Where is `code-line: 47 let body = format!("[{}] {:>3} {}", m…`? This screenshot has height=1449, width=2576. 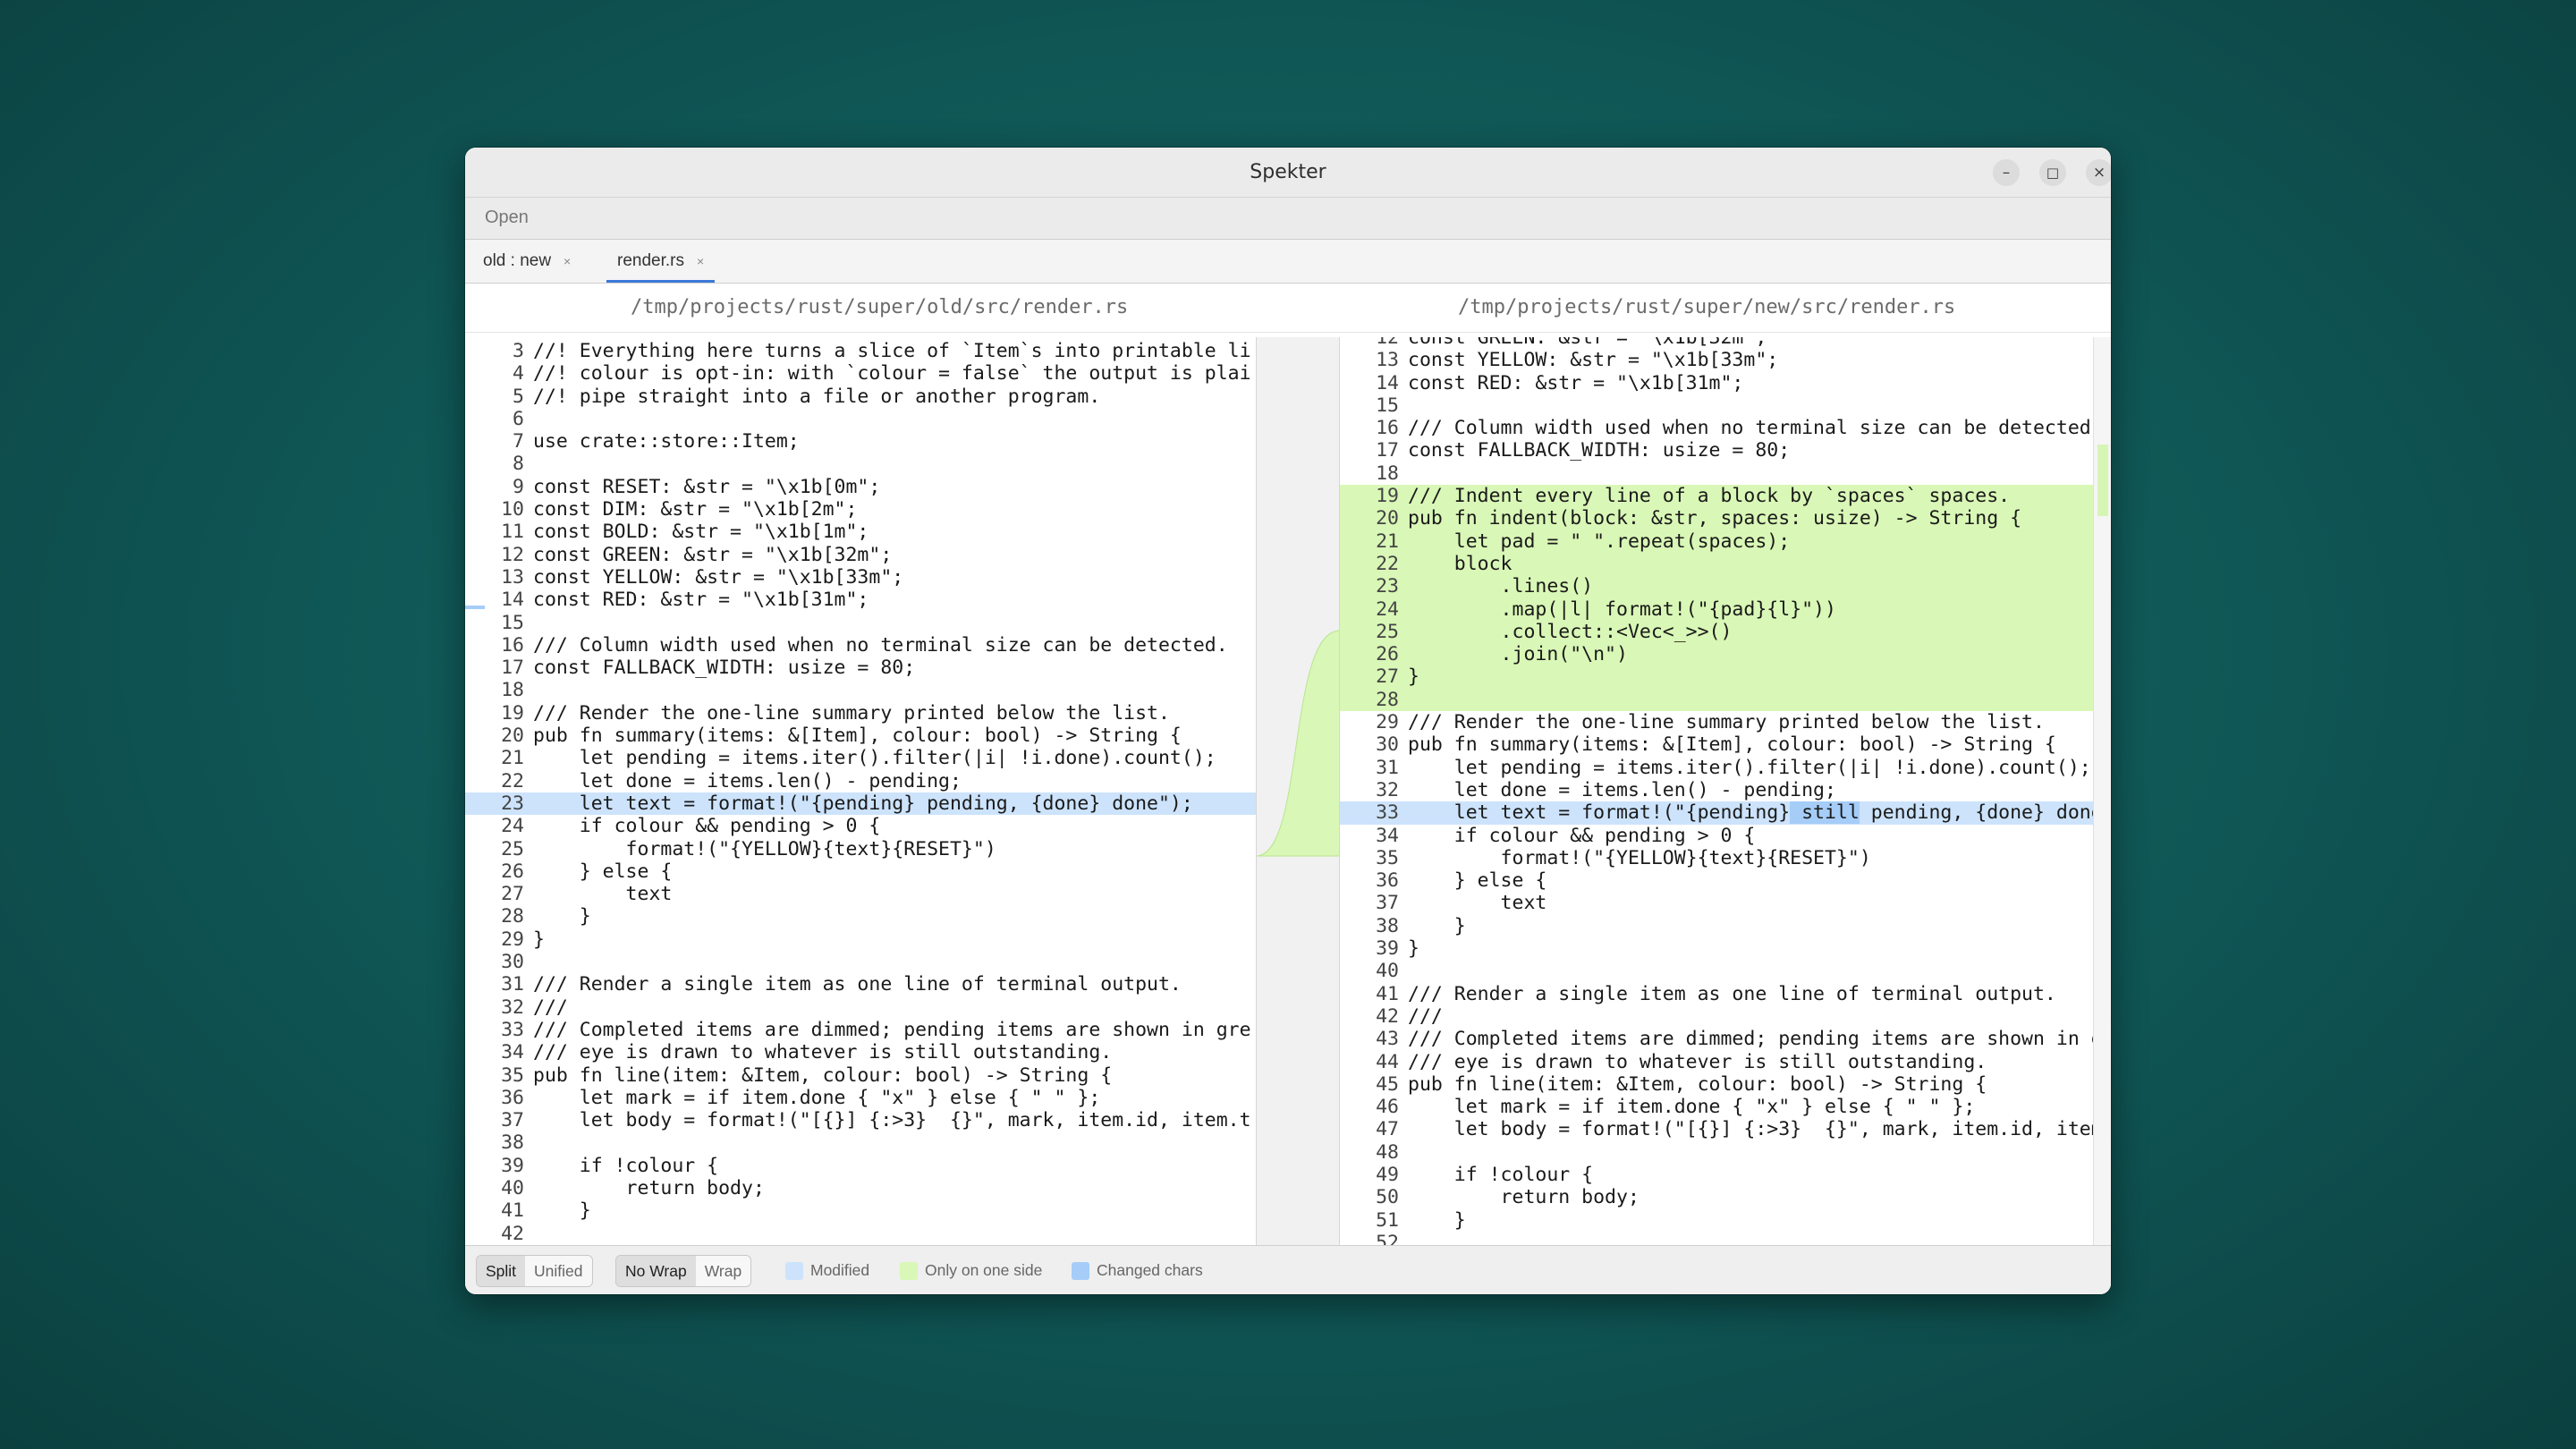
code-line: 47 let body = format!("[{}] {:>3} {}", m… is located at coordinates (1716, 1129).